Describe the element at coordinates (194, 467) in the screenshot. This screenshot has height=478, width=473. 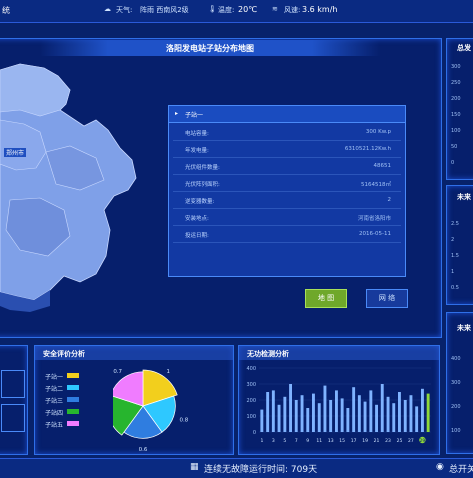
I see `calendar-icon: ▦` at that location.